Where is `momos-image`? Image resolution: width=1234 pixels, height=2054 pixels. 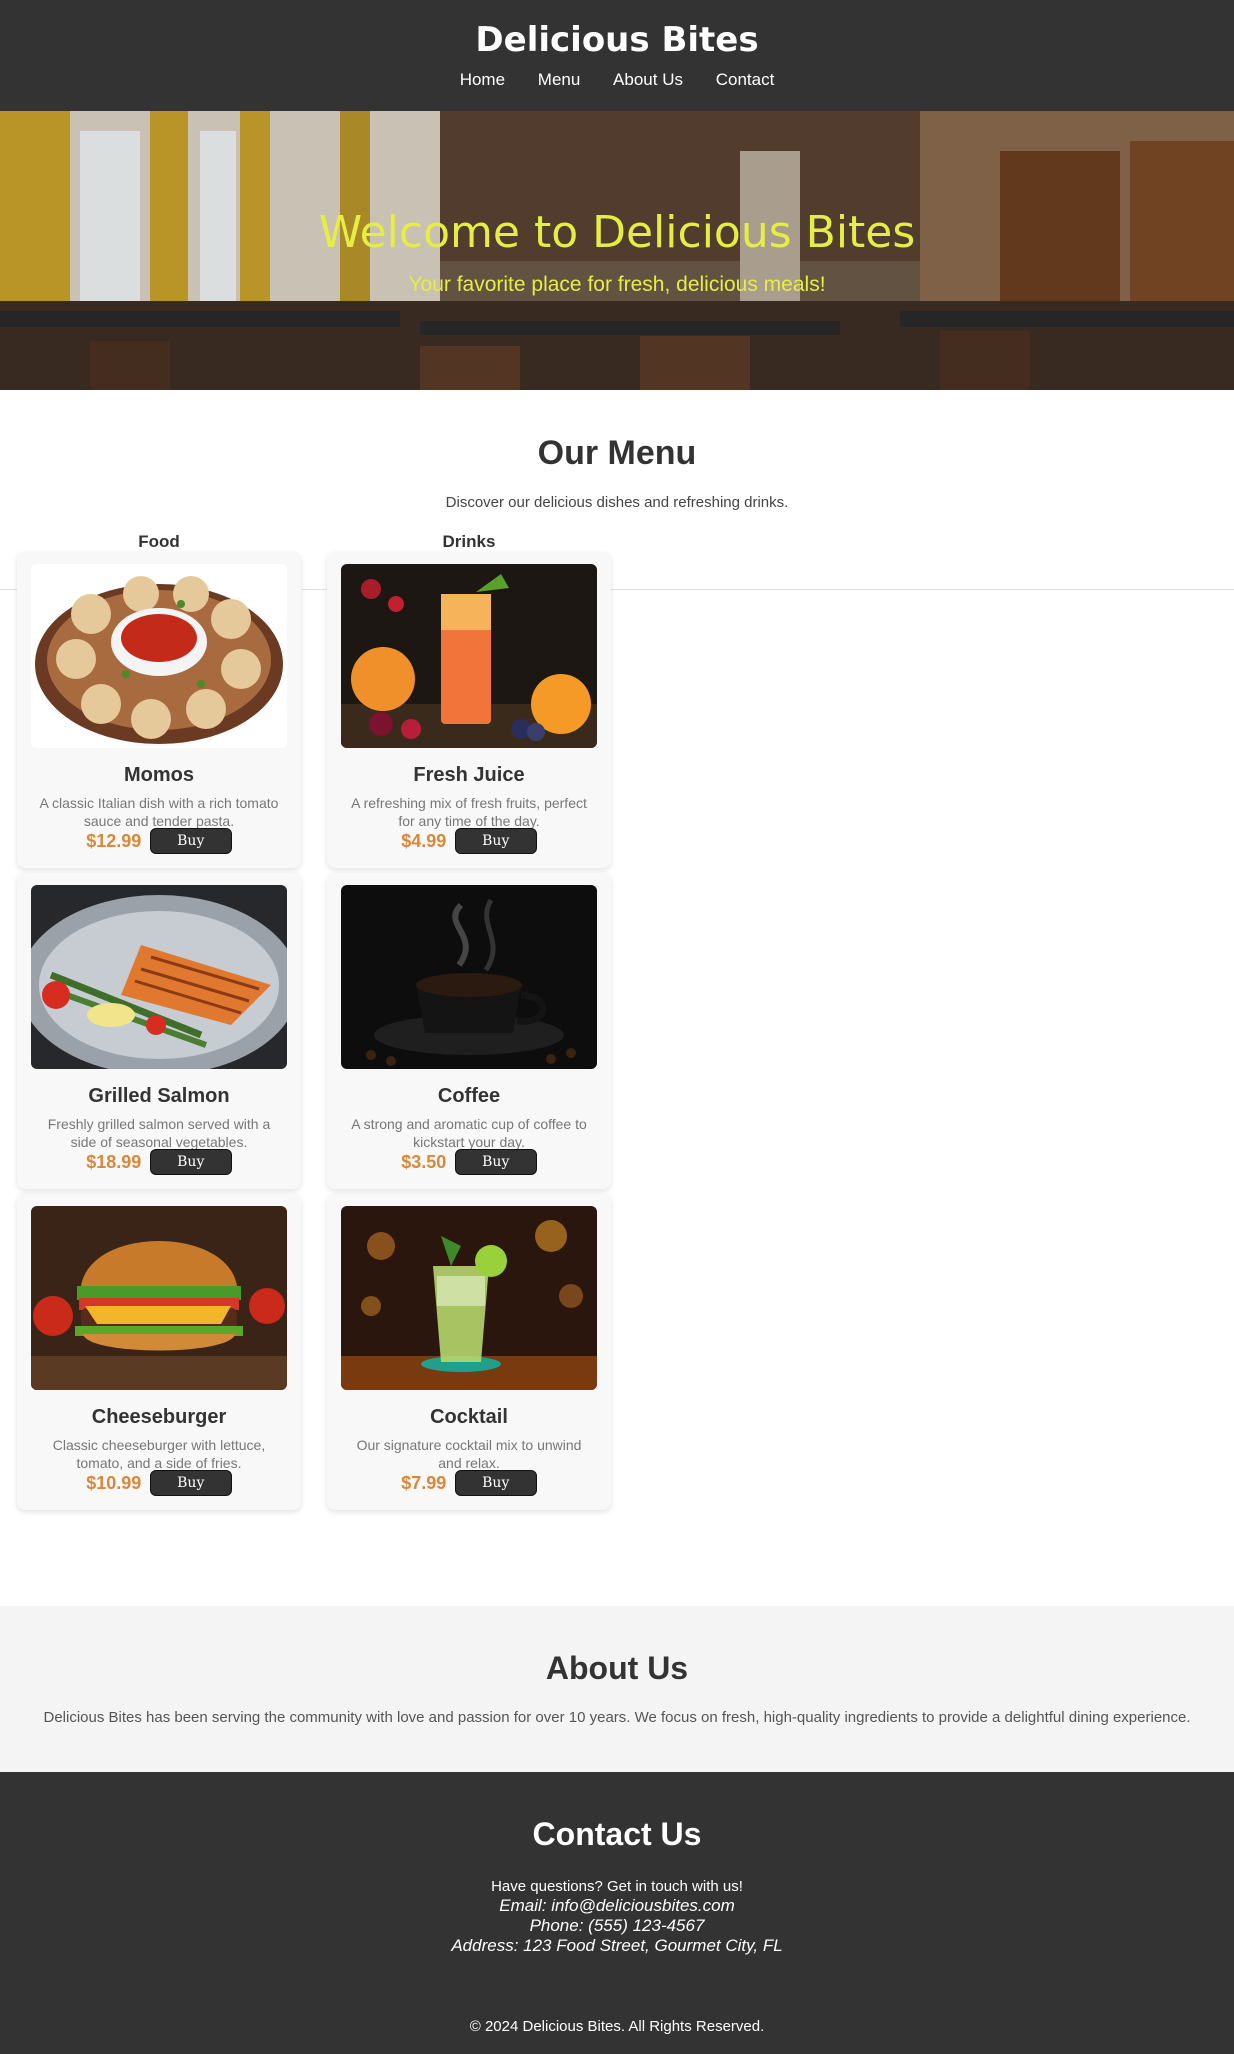
momos-image is located at coordinates (159, 656).